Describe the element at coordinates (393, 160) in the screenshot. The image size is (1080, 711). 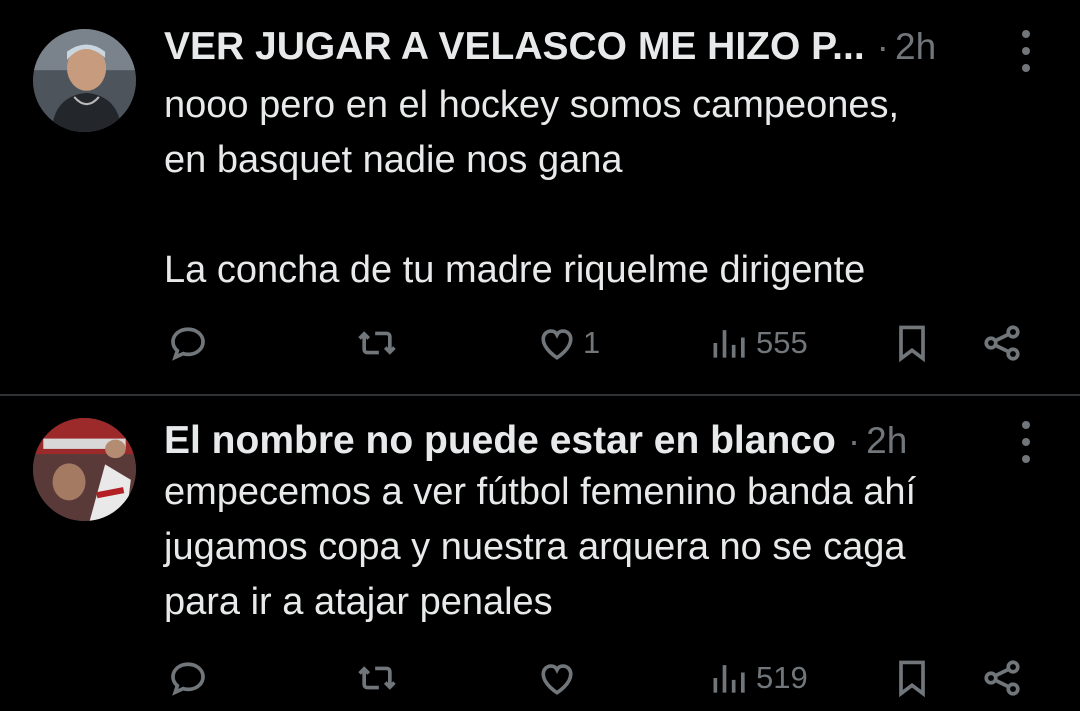
I see `tweet-text-line: en basquet nadie nos gana` at that location.